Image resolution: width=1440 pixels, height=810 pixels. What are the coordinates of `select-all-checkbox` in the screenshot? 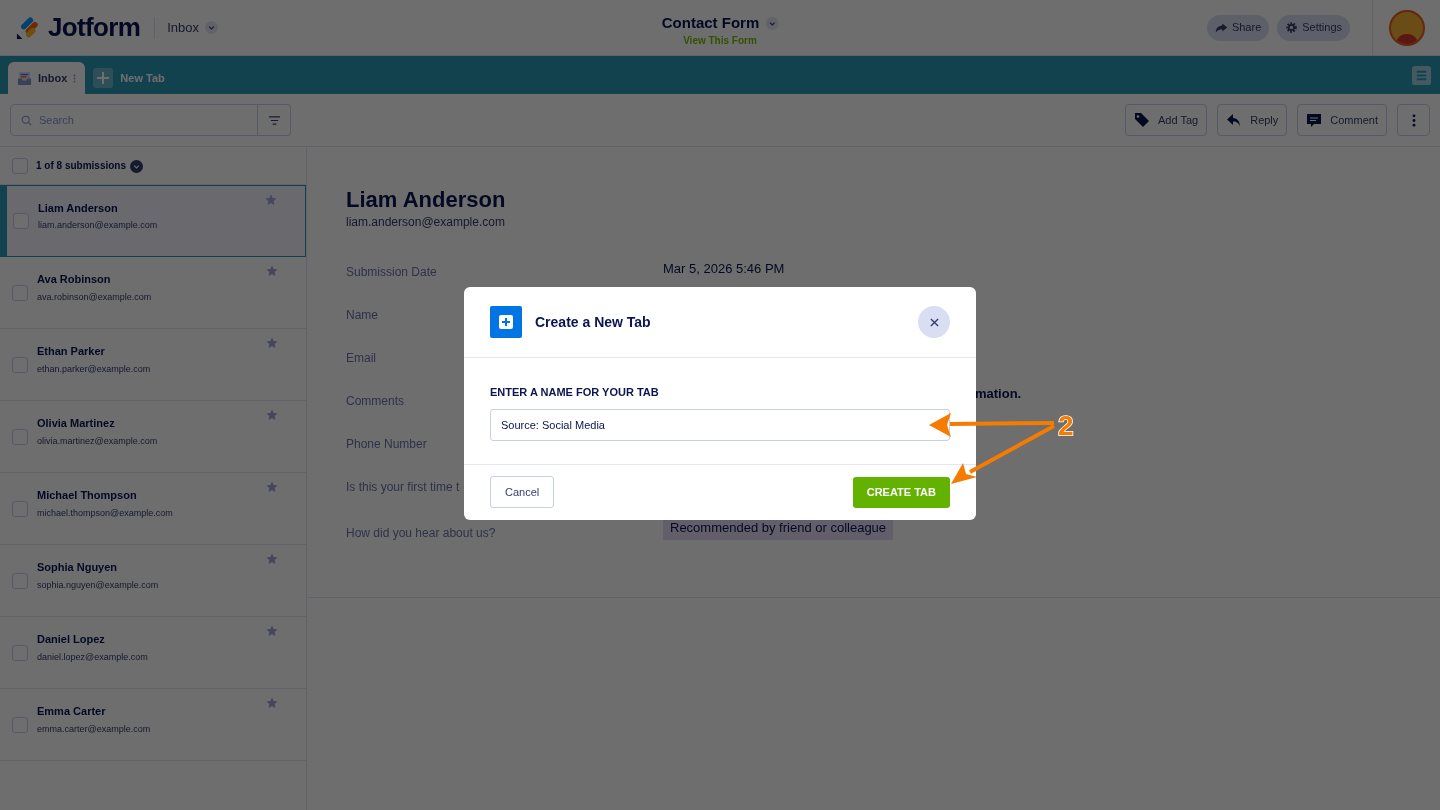 It's located at (20, 165).